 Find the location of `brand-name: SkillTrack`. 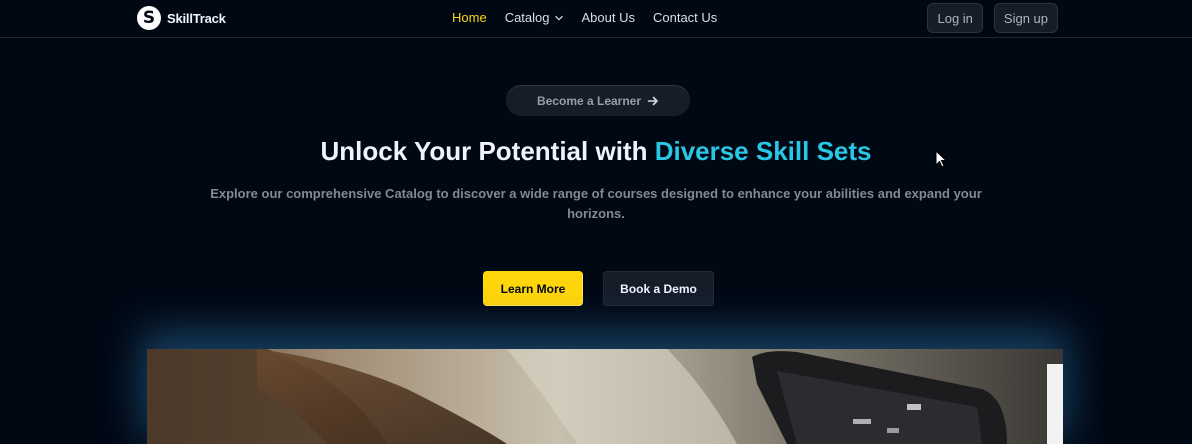

brand-name: SkillTrack is located at coordinates (196, 18).